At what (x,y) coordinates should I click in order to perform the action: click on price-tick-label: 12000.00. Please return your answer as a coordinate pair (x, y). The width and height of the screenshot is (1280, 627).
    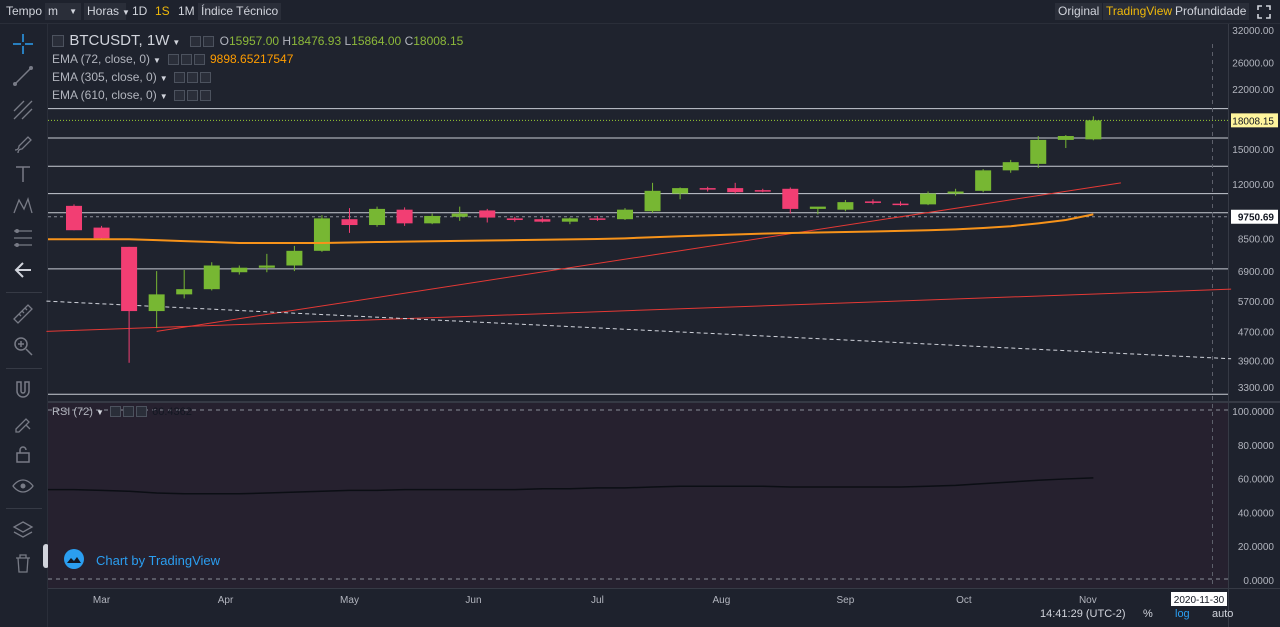
    Looking at the image, I should click on (1253, 185).